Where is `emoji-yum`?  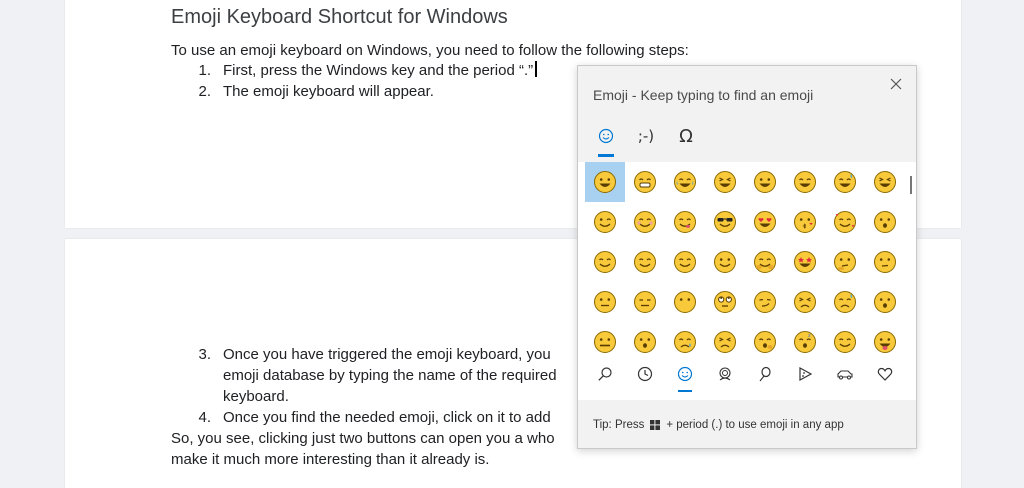 emoji-yum is located at coordinates (685, 222).